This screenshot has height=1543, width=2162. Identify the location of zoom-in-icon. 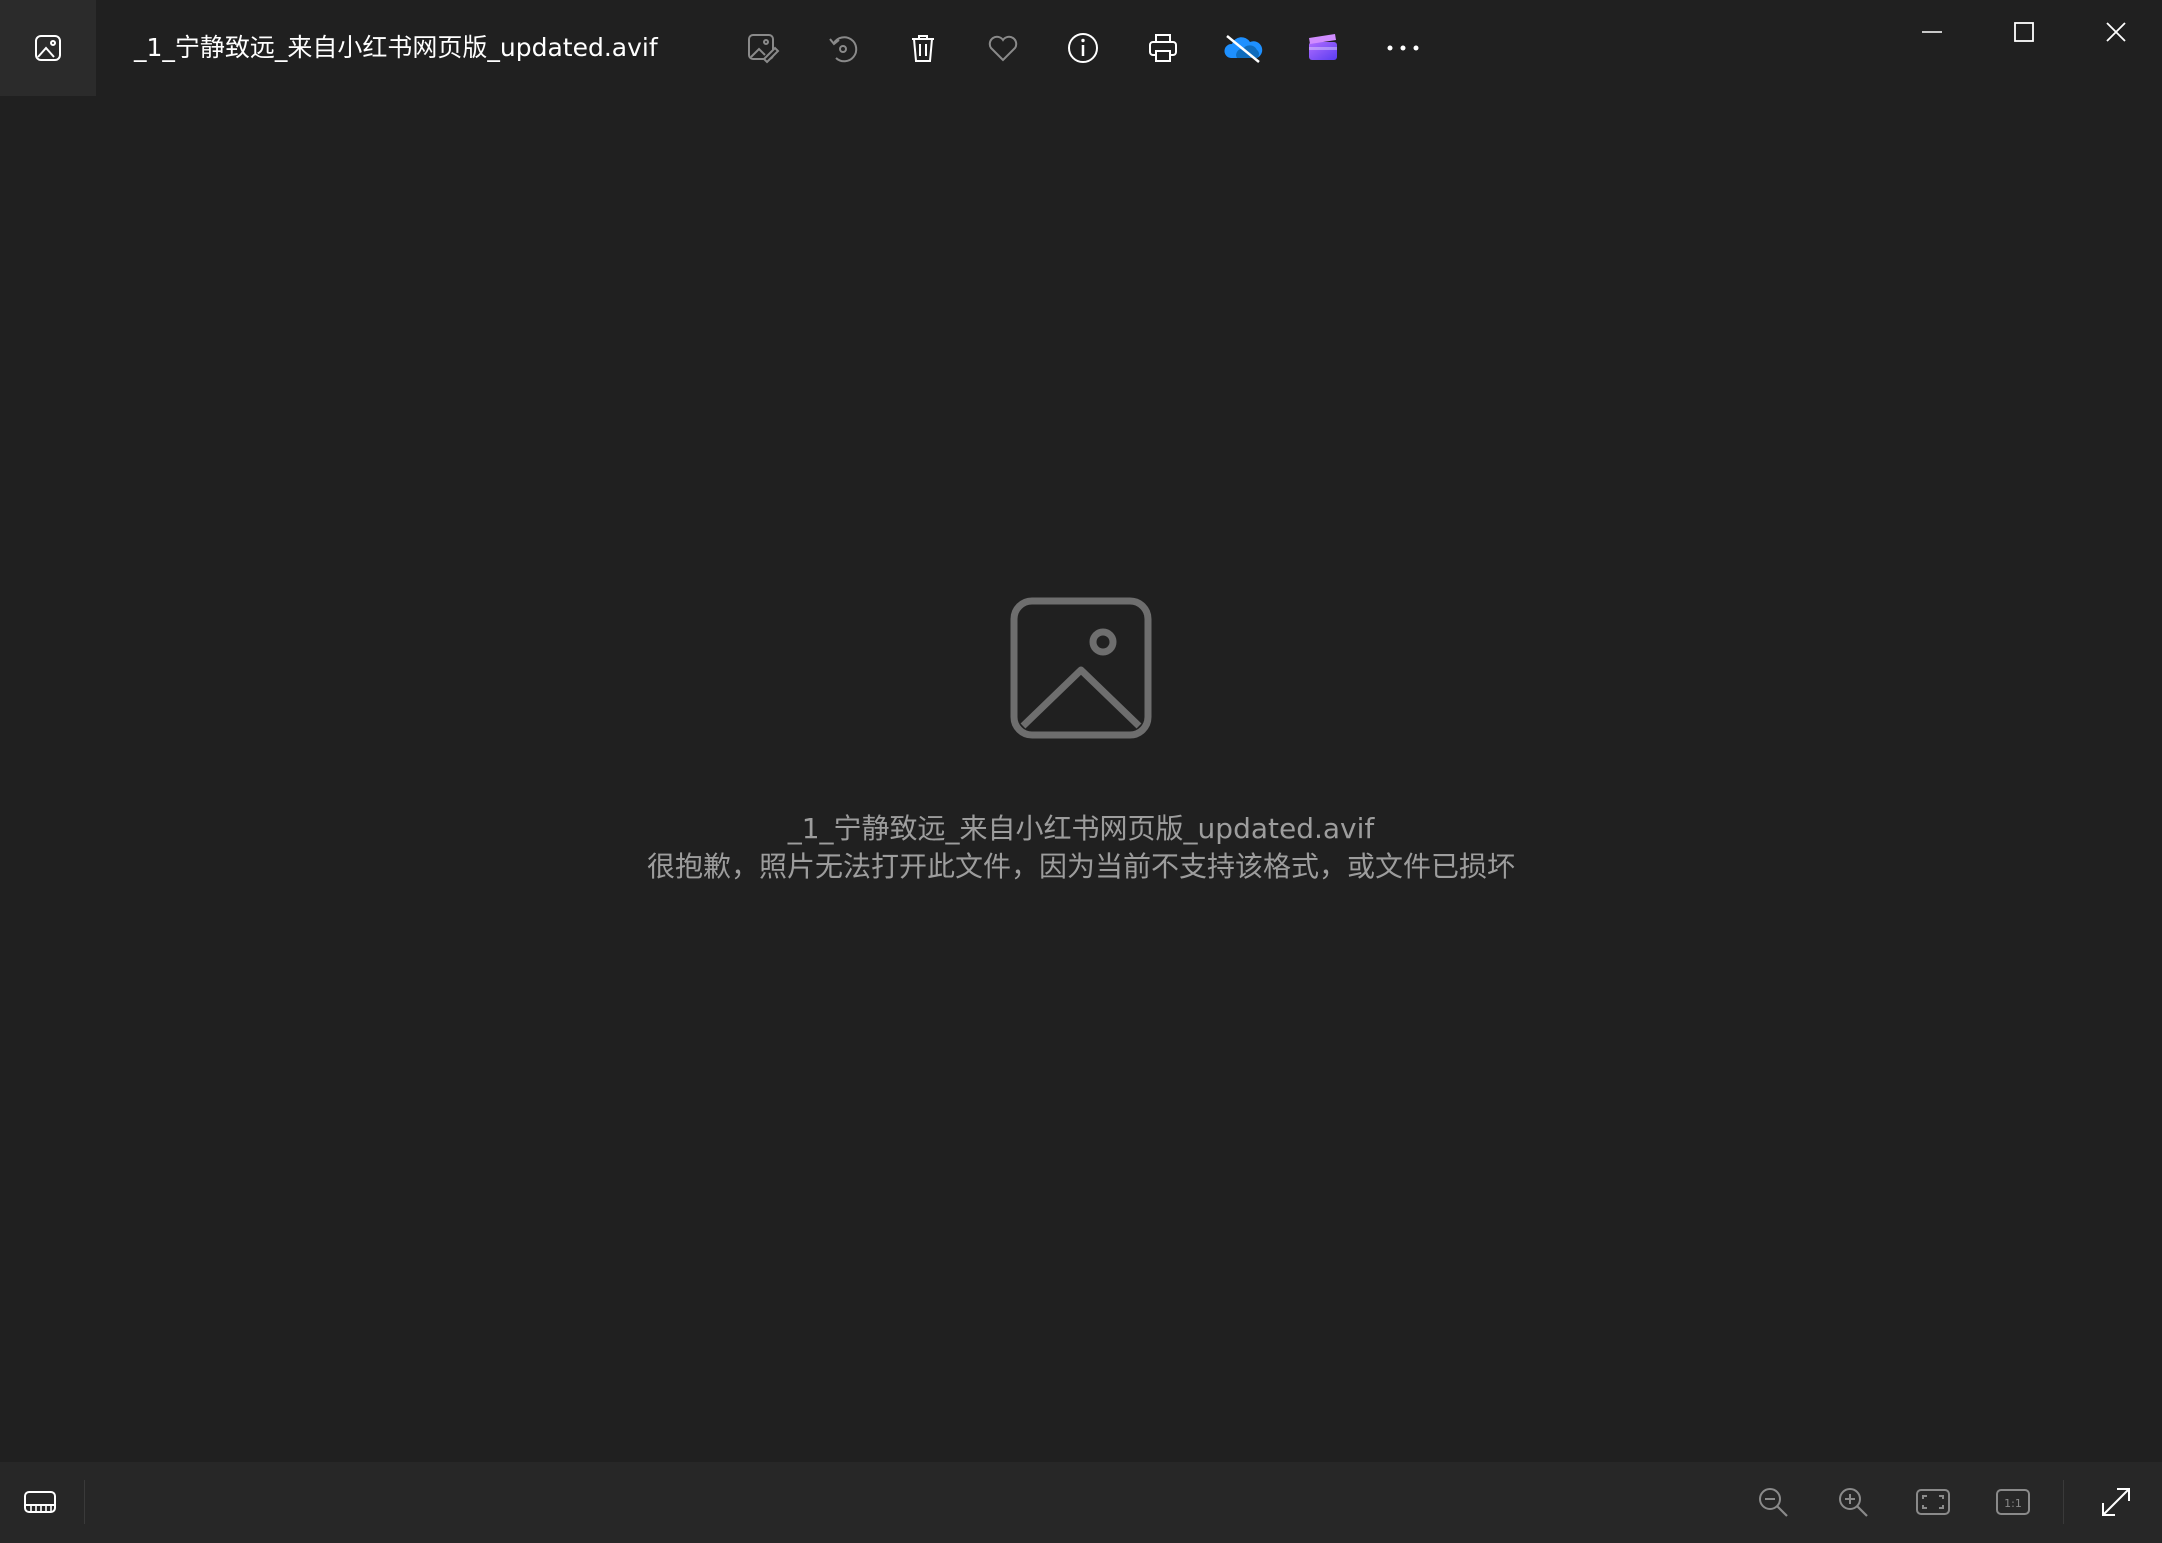
(1853, 1502).